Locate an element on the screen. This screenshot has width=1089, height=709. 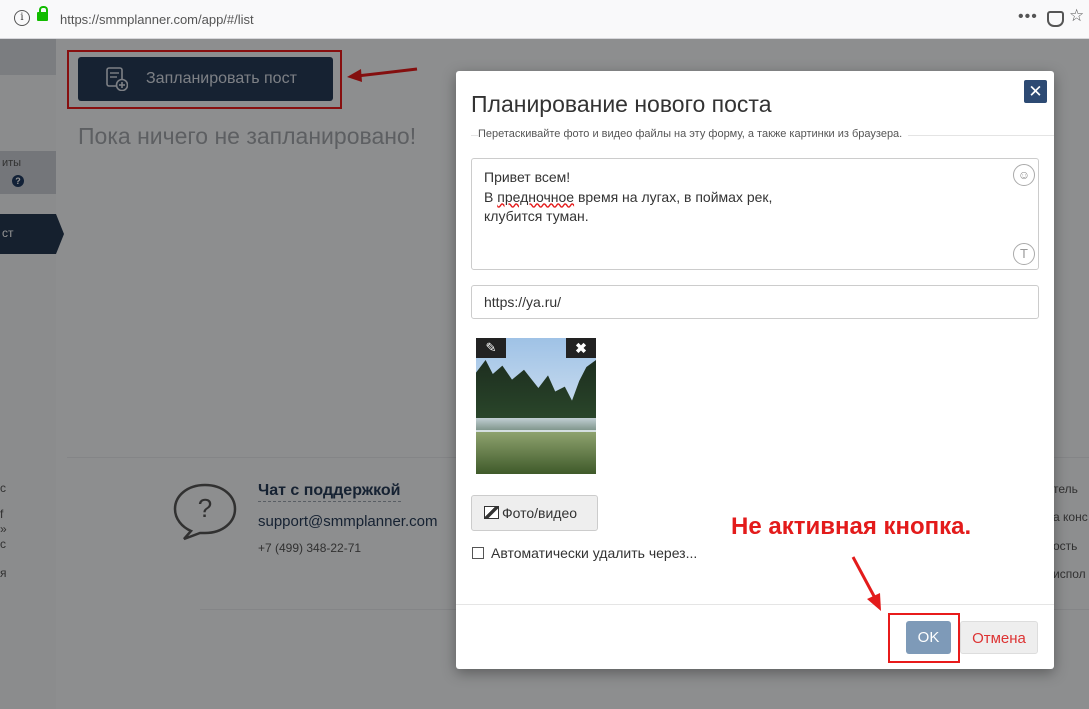
ok-button: OK is located at coordinates (928, 637).